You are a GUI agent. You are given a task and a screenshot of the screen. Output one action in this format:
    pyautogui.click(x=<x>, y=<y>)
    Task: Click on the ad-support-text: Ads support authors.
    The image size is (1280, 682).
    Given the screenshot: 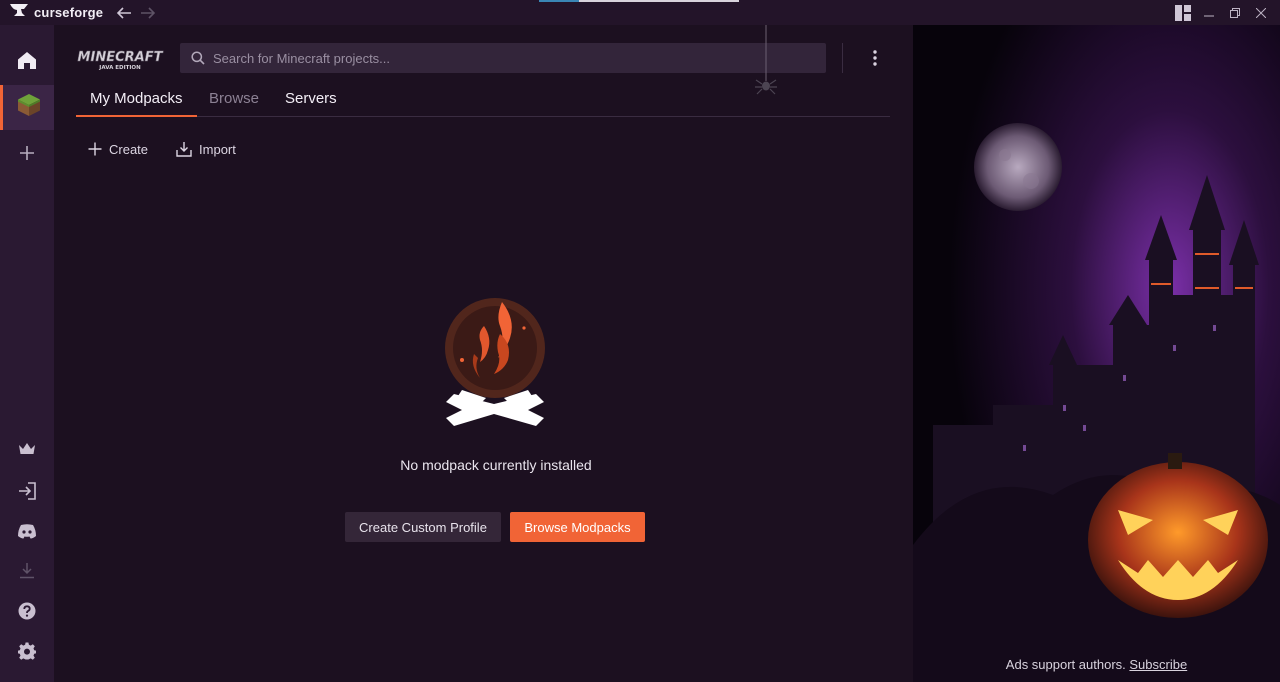 What is the action you would take?
    pyautogui.click(x=1065, y=664)
    